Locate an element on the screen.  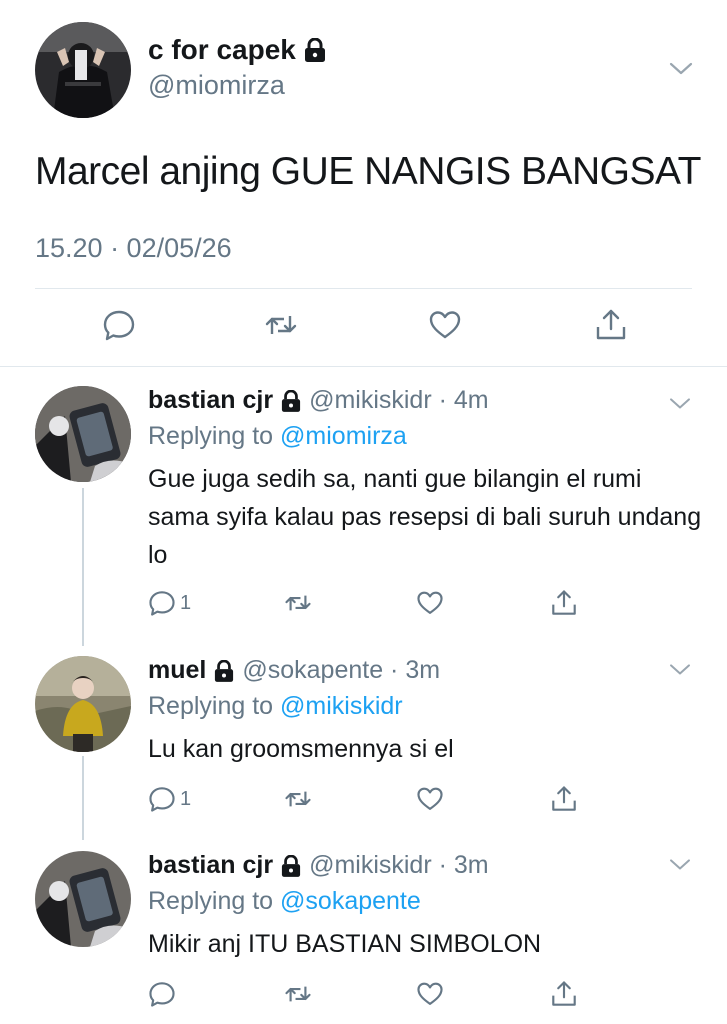
reply-text: Lu kan groomsmennya si el is located at coordinates (301, 749).